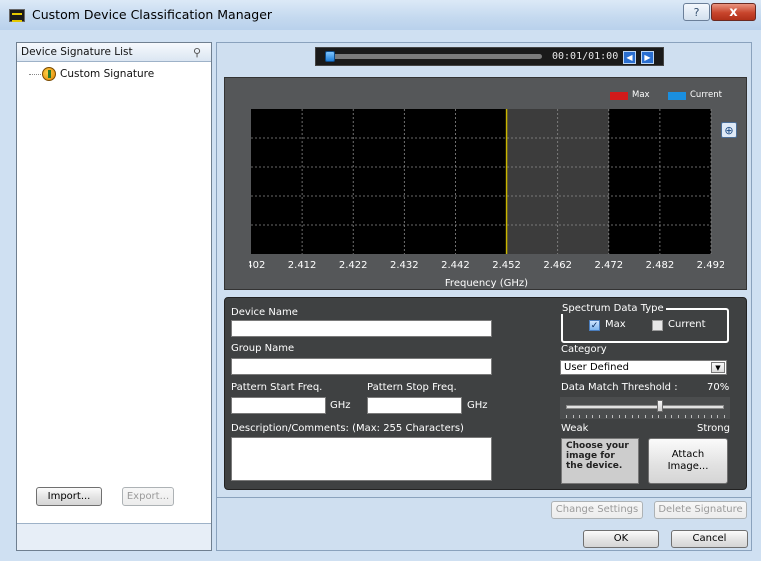 Image resolution: width=761 pixels, height=561 pixels. What do you see at coordinates (486, 283) in the screenshot?
I see `x-axis-title: Frequency (GHz)` at bounding box center [486, 283].